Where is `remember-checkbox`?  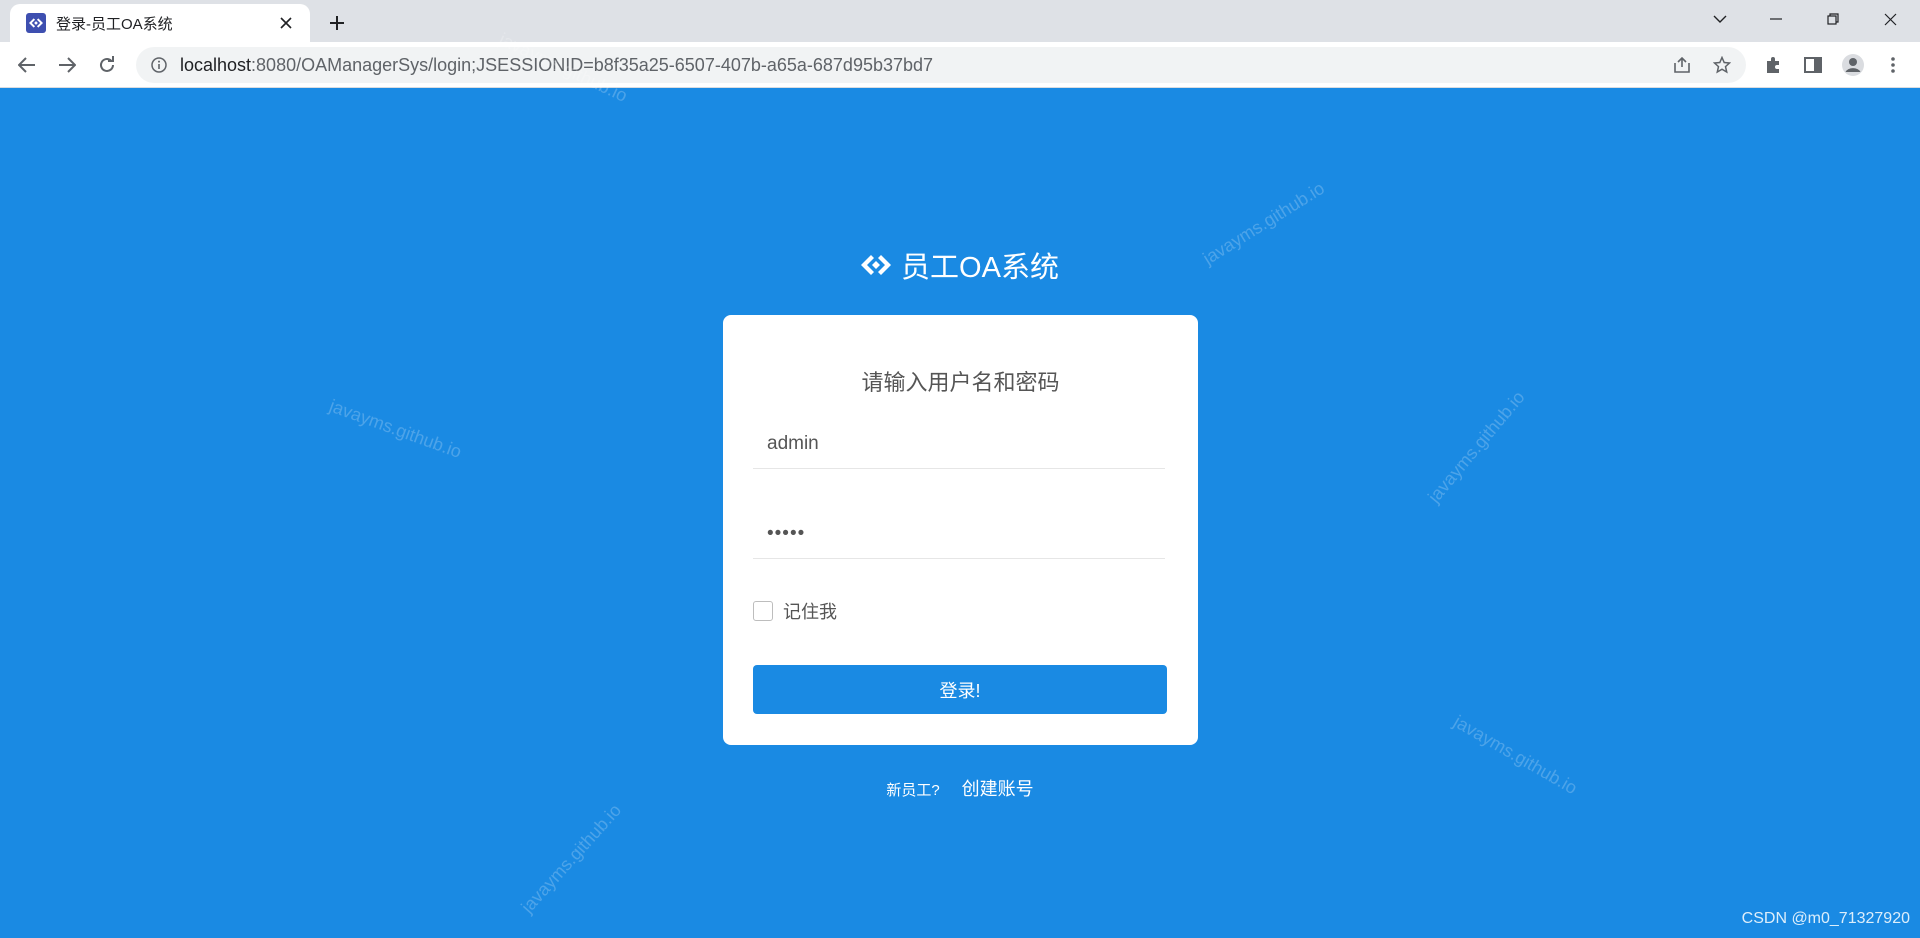
remember-checkbox is located at coordinates (763, 611).